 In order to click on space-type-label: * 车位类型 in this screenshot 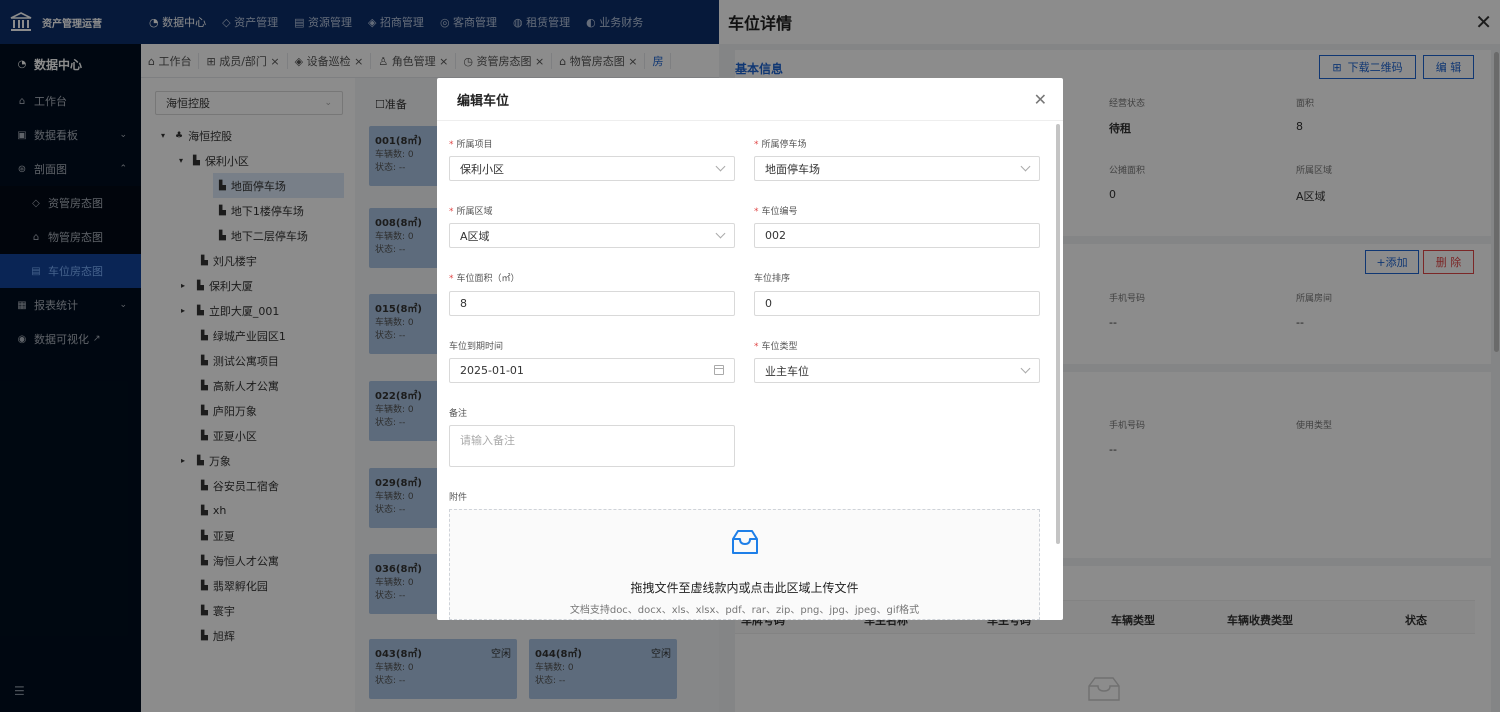, I will do `click(776, 347)`.